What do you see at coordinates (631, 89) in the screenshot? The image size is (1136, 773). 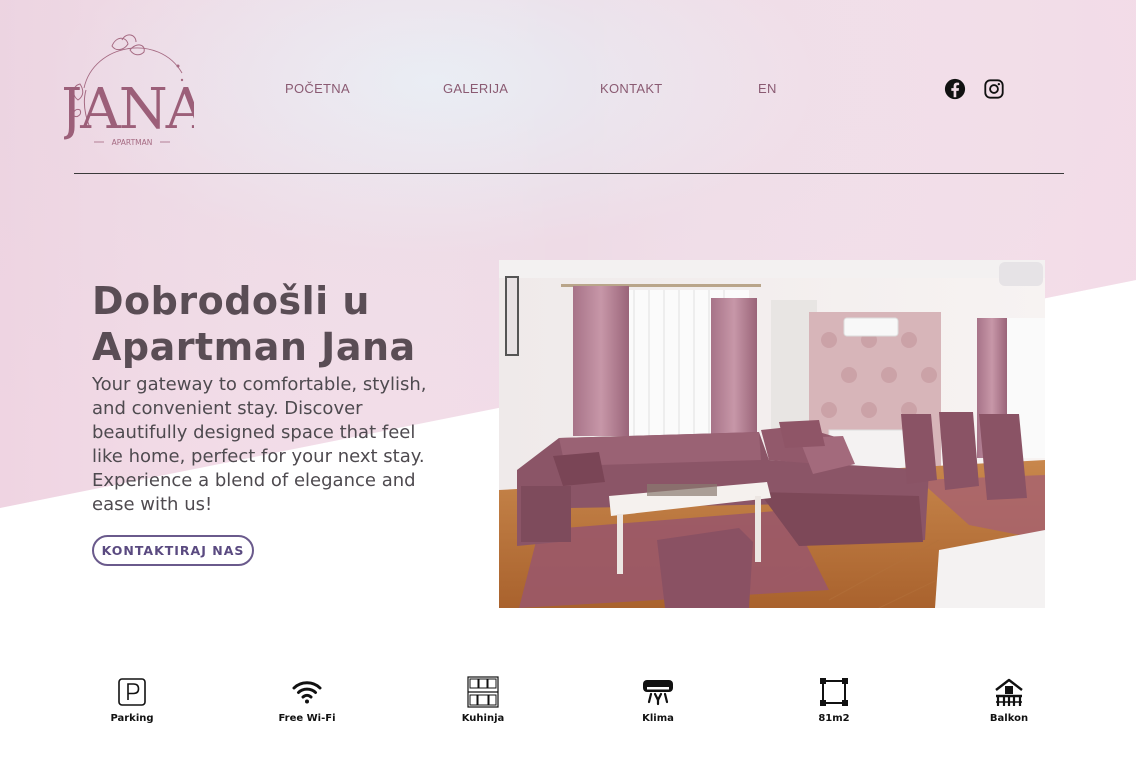 I see `nav-contact: KONTAKT` at bounding box center [631, 89].